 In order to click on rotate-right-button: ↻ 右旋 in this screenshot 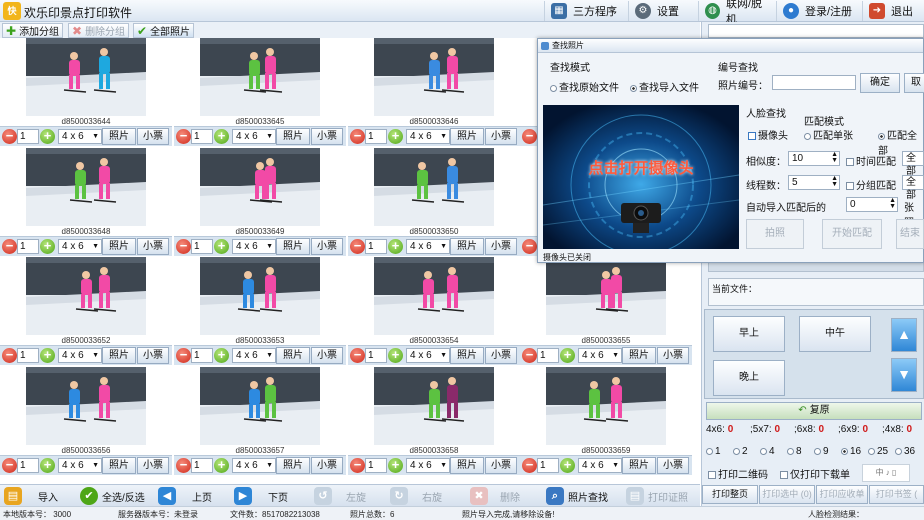, I will do `click(416, 496)`.